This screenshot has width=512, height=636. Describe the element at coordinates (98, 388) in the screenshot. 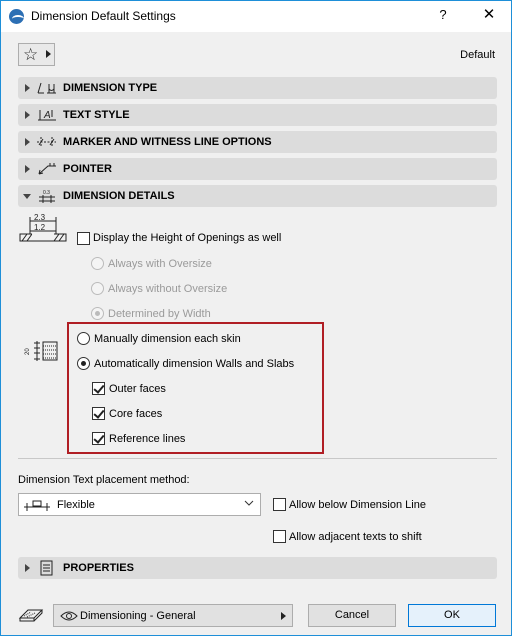

I see `outer-faces-checkbox` at that location.